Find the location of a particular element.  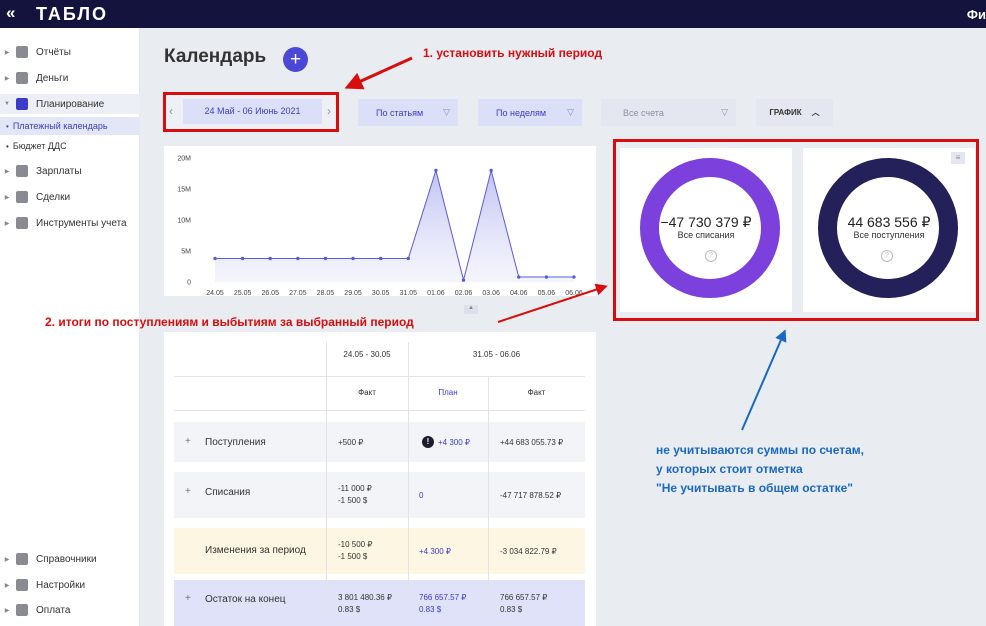

arrow-to-period is located at coordinates (378, 73).